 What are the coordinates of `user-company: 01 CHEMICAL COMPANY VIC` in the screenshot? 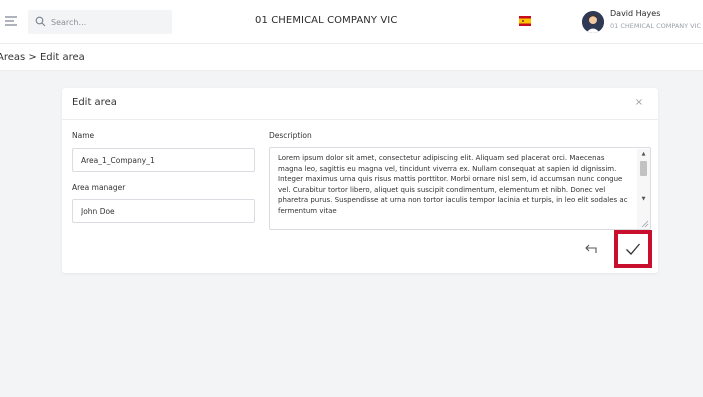 It's located at (656, 26).